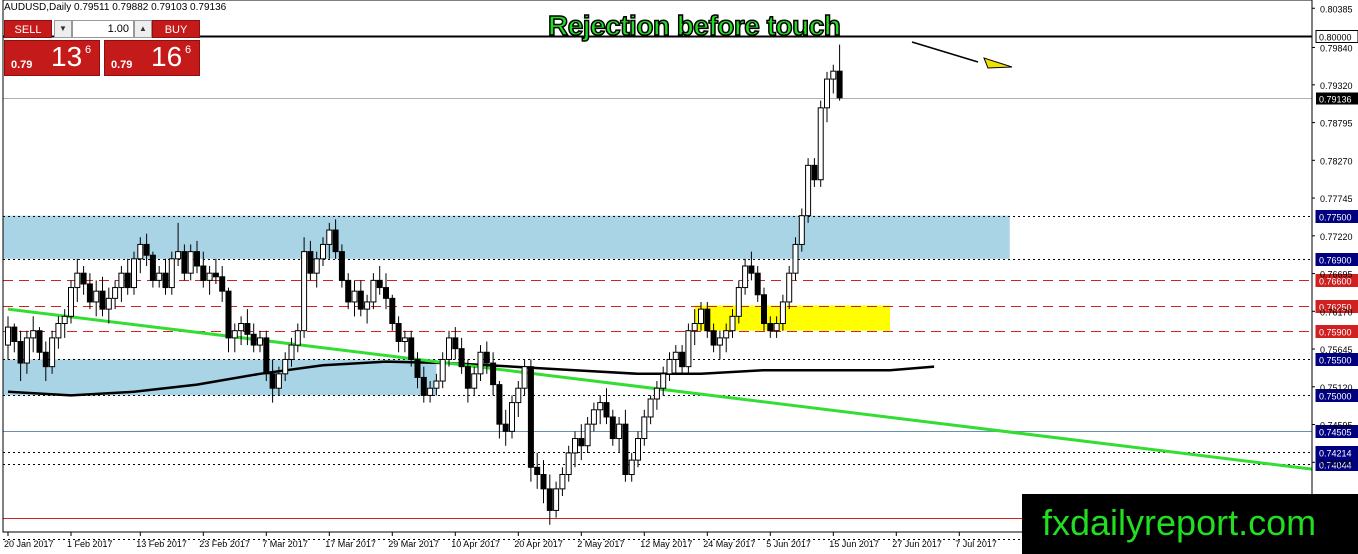 This screenshot has width=1358, height=554. What do you see at coordinates (976, 544) in the screenshot?
I see `x-tick-label-15: 7 Jul 2017` at bounding box center [976, 544].